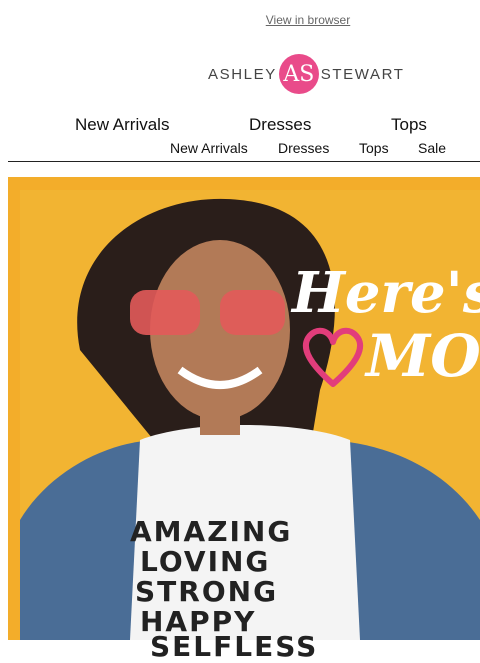  What do you see at coordinates (280, 125) in the screenshot?
I see `nav-item-dresses: Dresses` at bounding box center [280, 125].